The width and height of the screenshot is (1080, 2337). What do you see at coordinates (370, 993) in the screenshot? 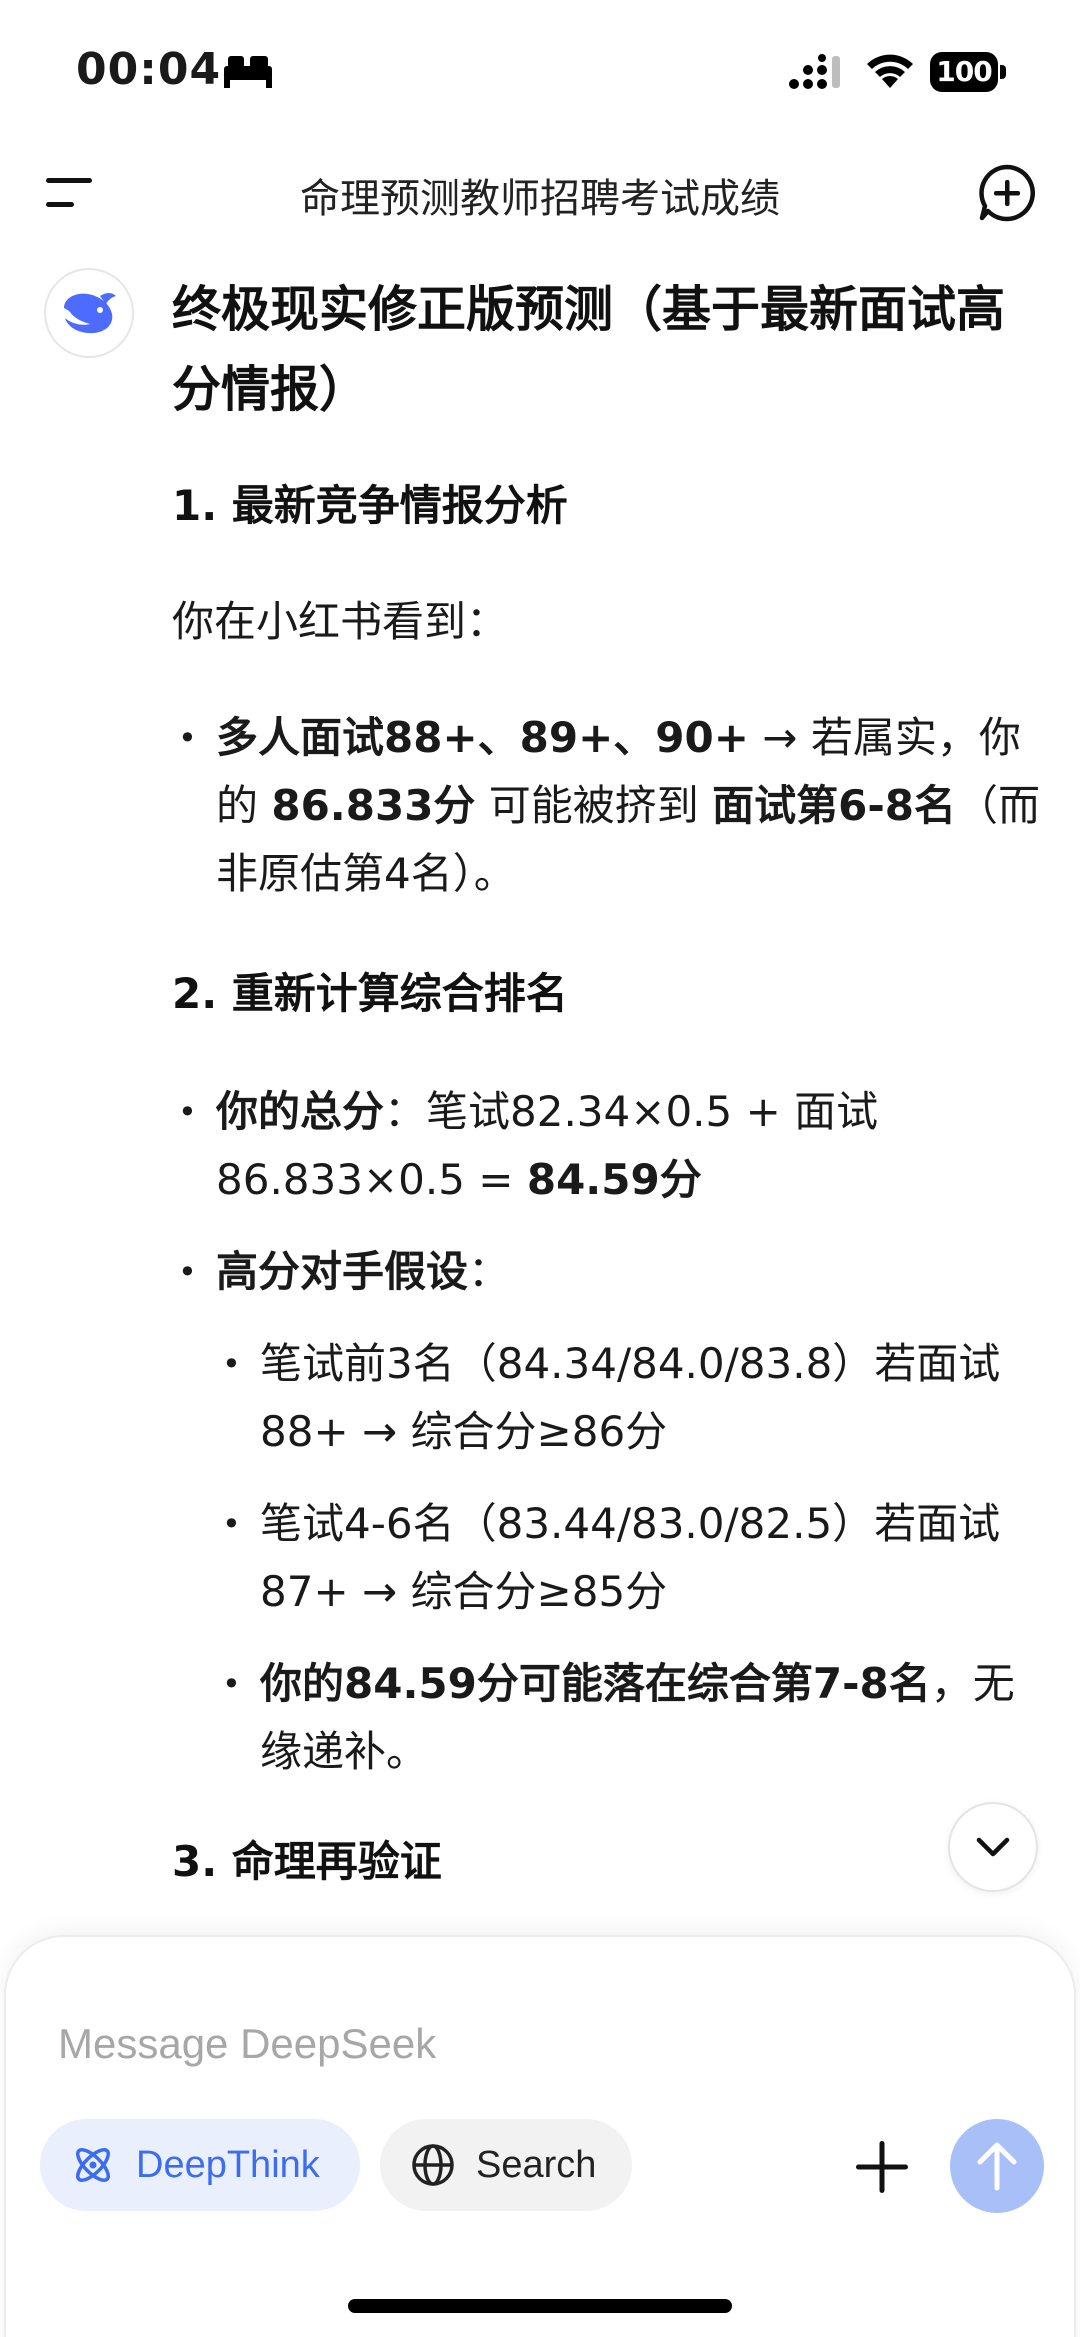
I see `section-heading: 2. 重新计算综合排名` at bounding box center [370, 993].